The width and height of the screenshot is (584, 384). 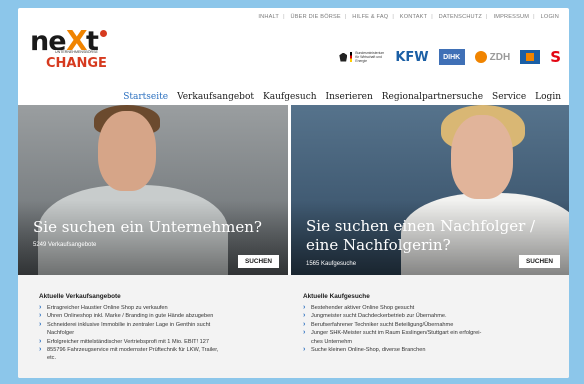 I want to click on offer-item-continuation: Nachfolger, so click(x=163, y=333).